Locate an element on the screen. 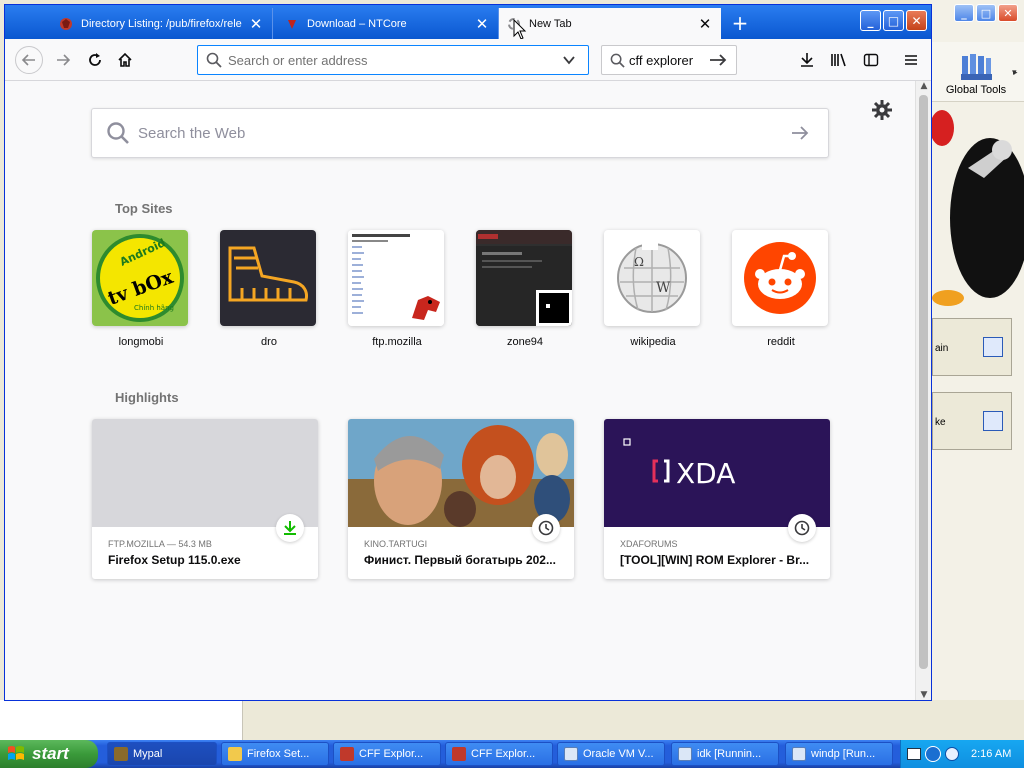 This screenshot has width=1024, height=768. top-site-thumbnail: Android tv bOx Chính hãng is located at coordinates (140, 278).